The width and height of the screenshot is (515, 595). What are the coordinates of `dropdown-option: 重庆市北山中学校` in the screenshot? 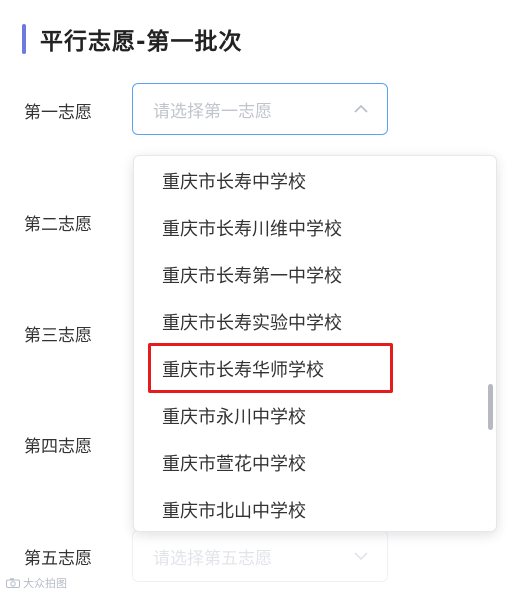 It's located at (315, 508).